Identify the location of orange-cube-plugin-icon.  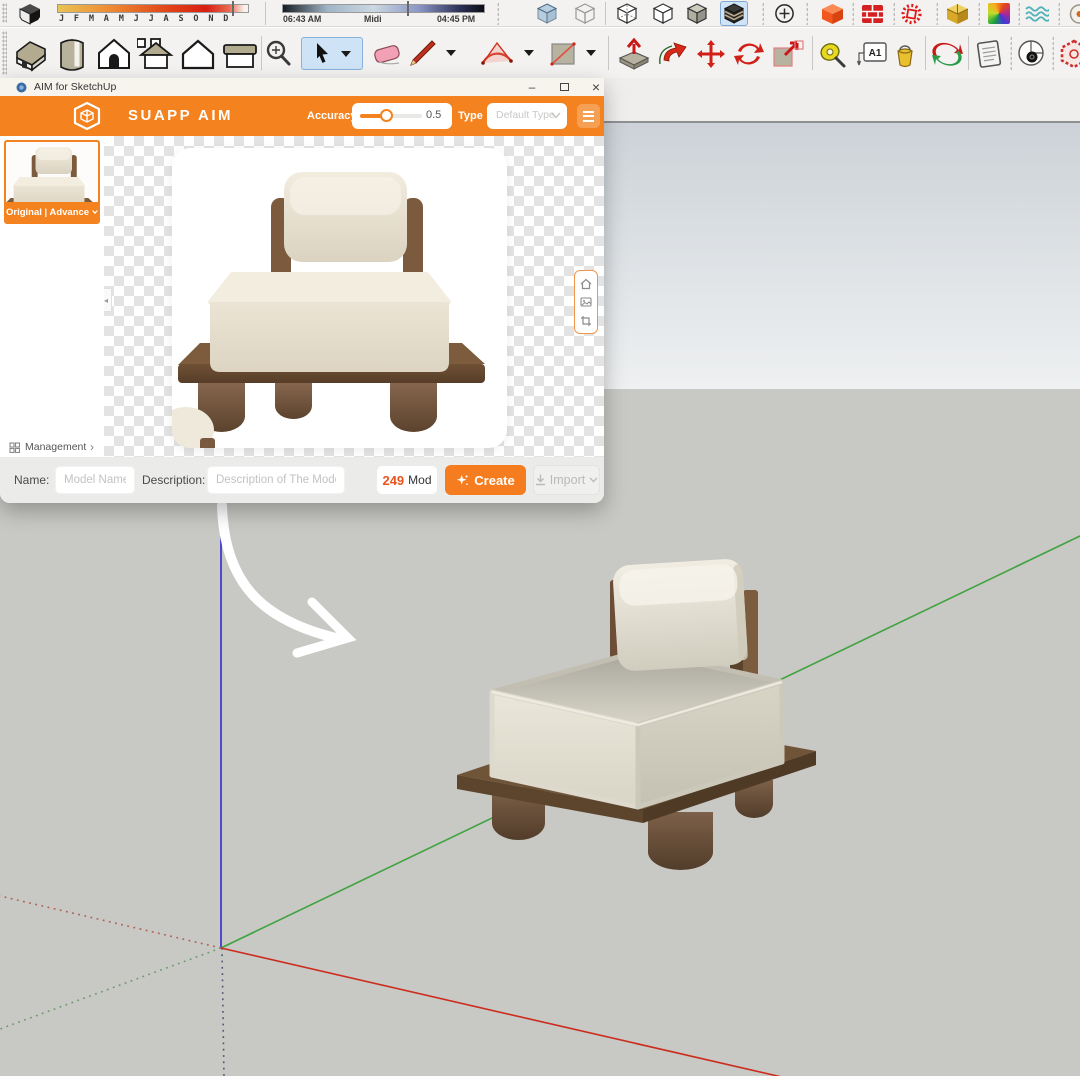
(832, 13).